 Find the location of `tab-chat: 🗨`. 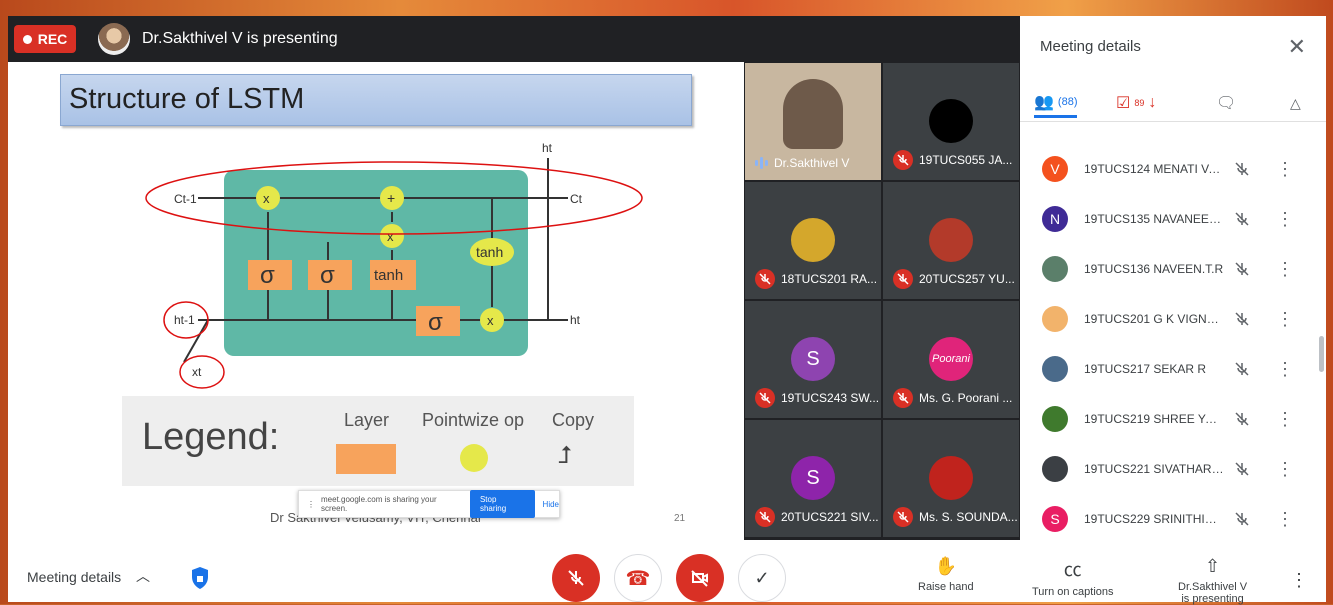

tab-chat: 🗨 is located at coordinates (1226, 103).